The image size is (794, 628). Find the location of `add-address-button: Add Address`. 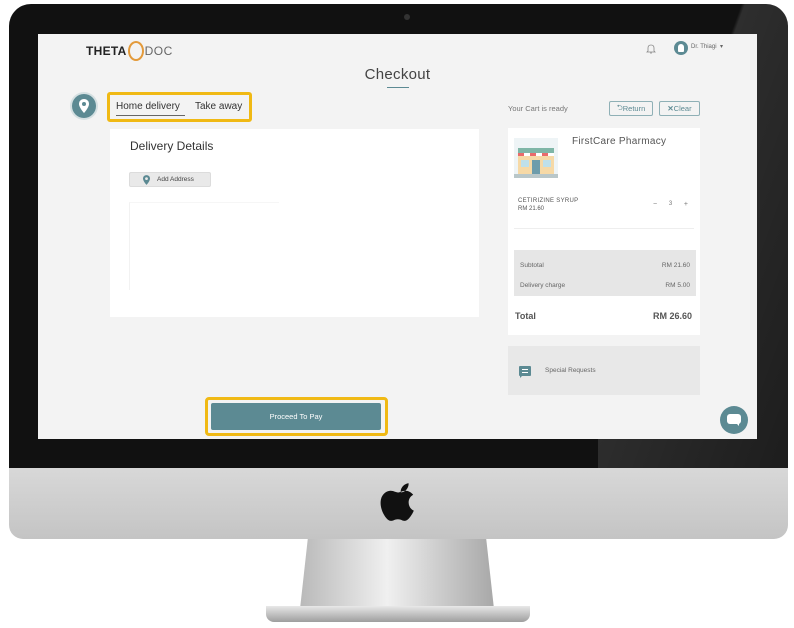

add-address-button: Add Address is located at coordinates (170, 179).